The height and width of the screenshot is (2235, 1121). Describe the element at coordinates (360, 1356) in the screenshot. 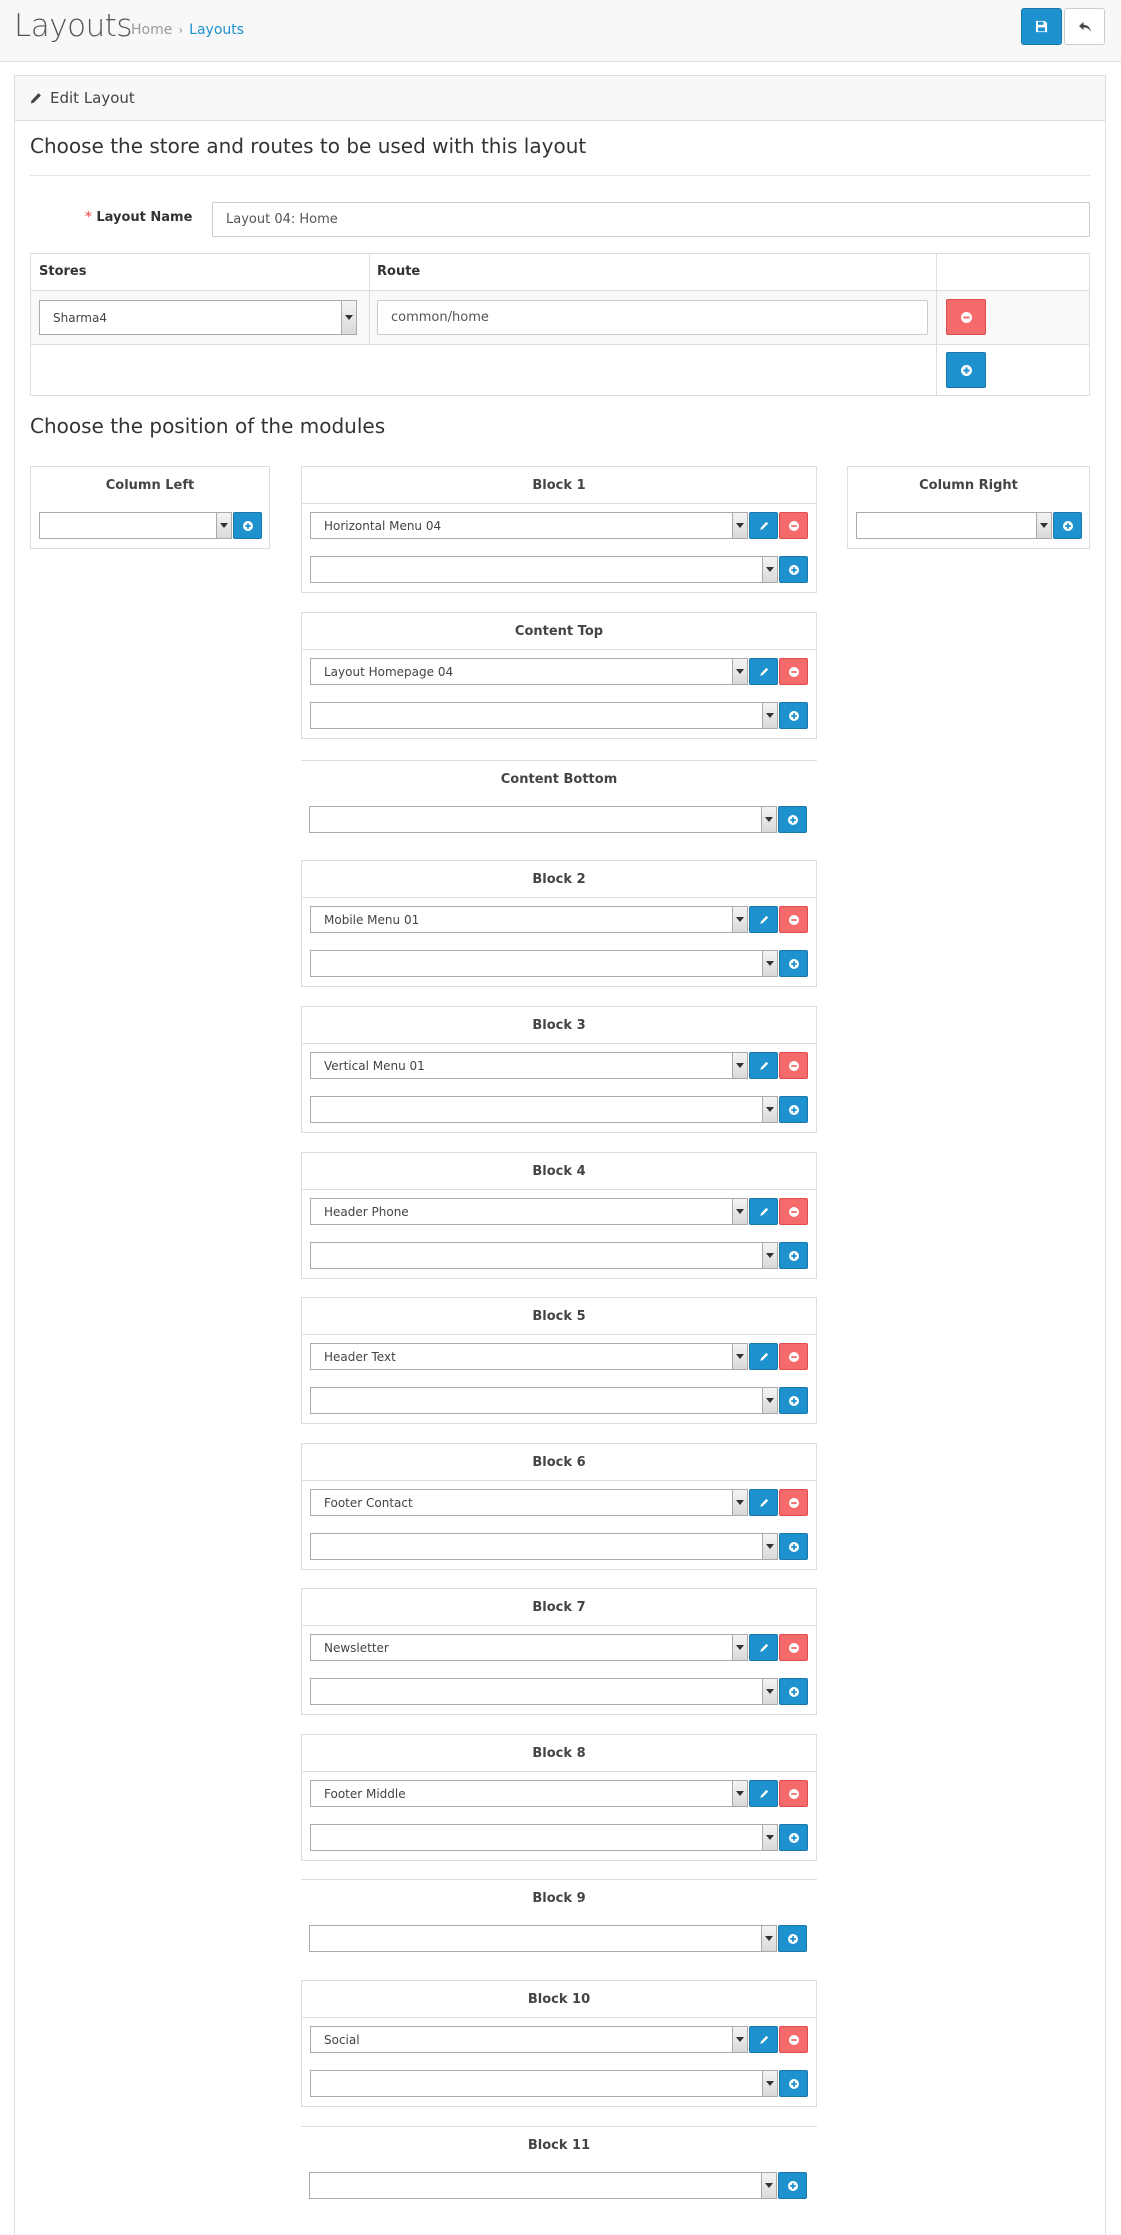

I see `module-select-value: Header Text` at that location.